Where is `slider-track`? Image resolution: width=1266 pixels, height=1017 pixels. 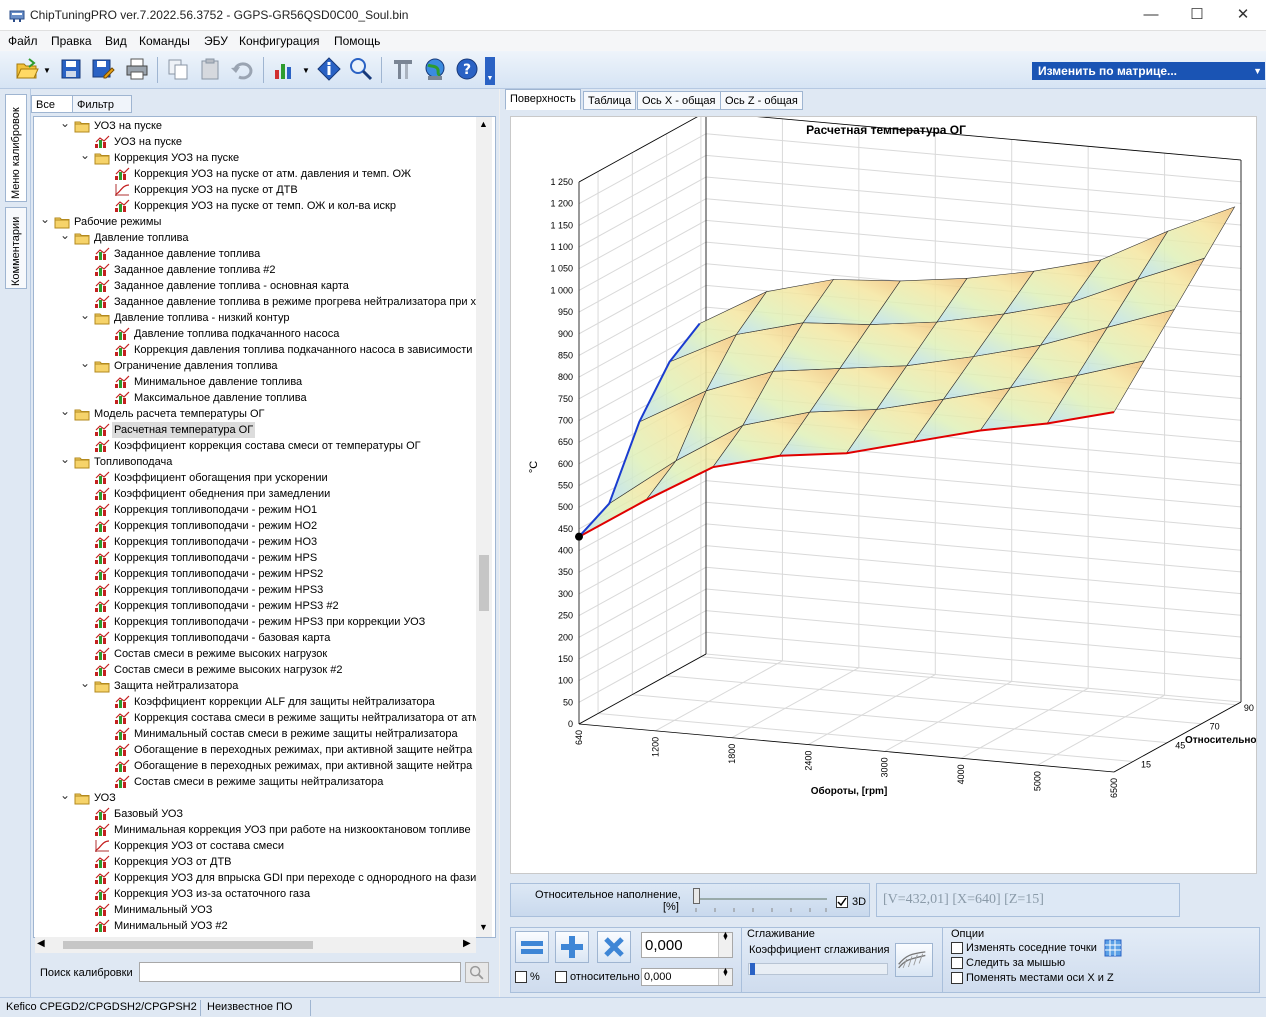 slider-track is located at coordinates (761, 899).